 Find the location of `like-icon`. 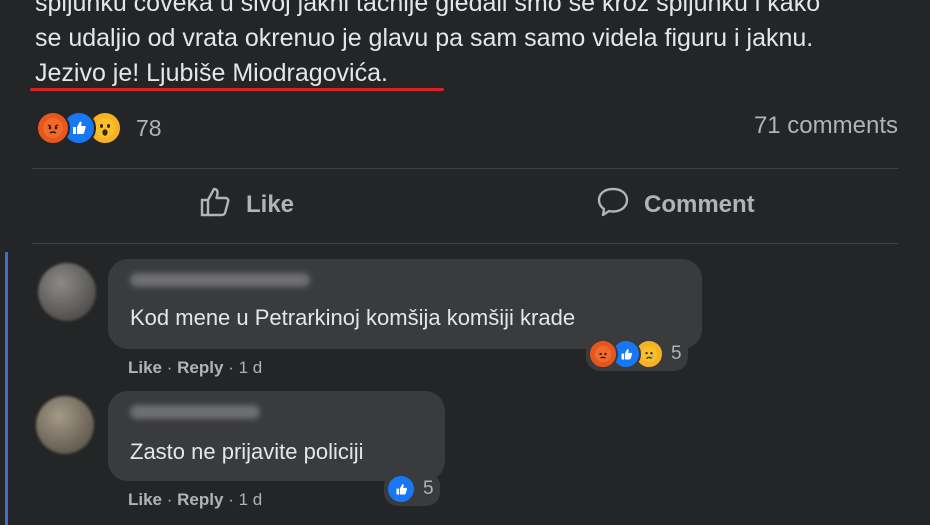

like-icon is located at coordinates (401, 489).